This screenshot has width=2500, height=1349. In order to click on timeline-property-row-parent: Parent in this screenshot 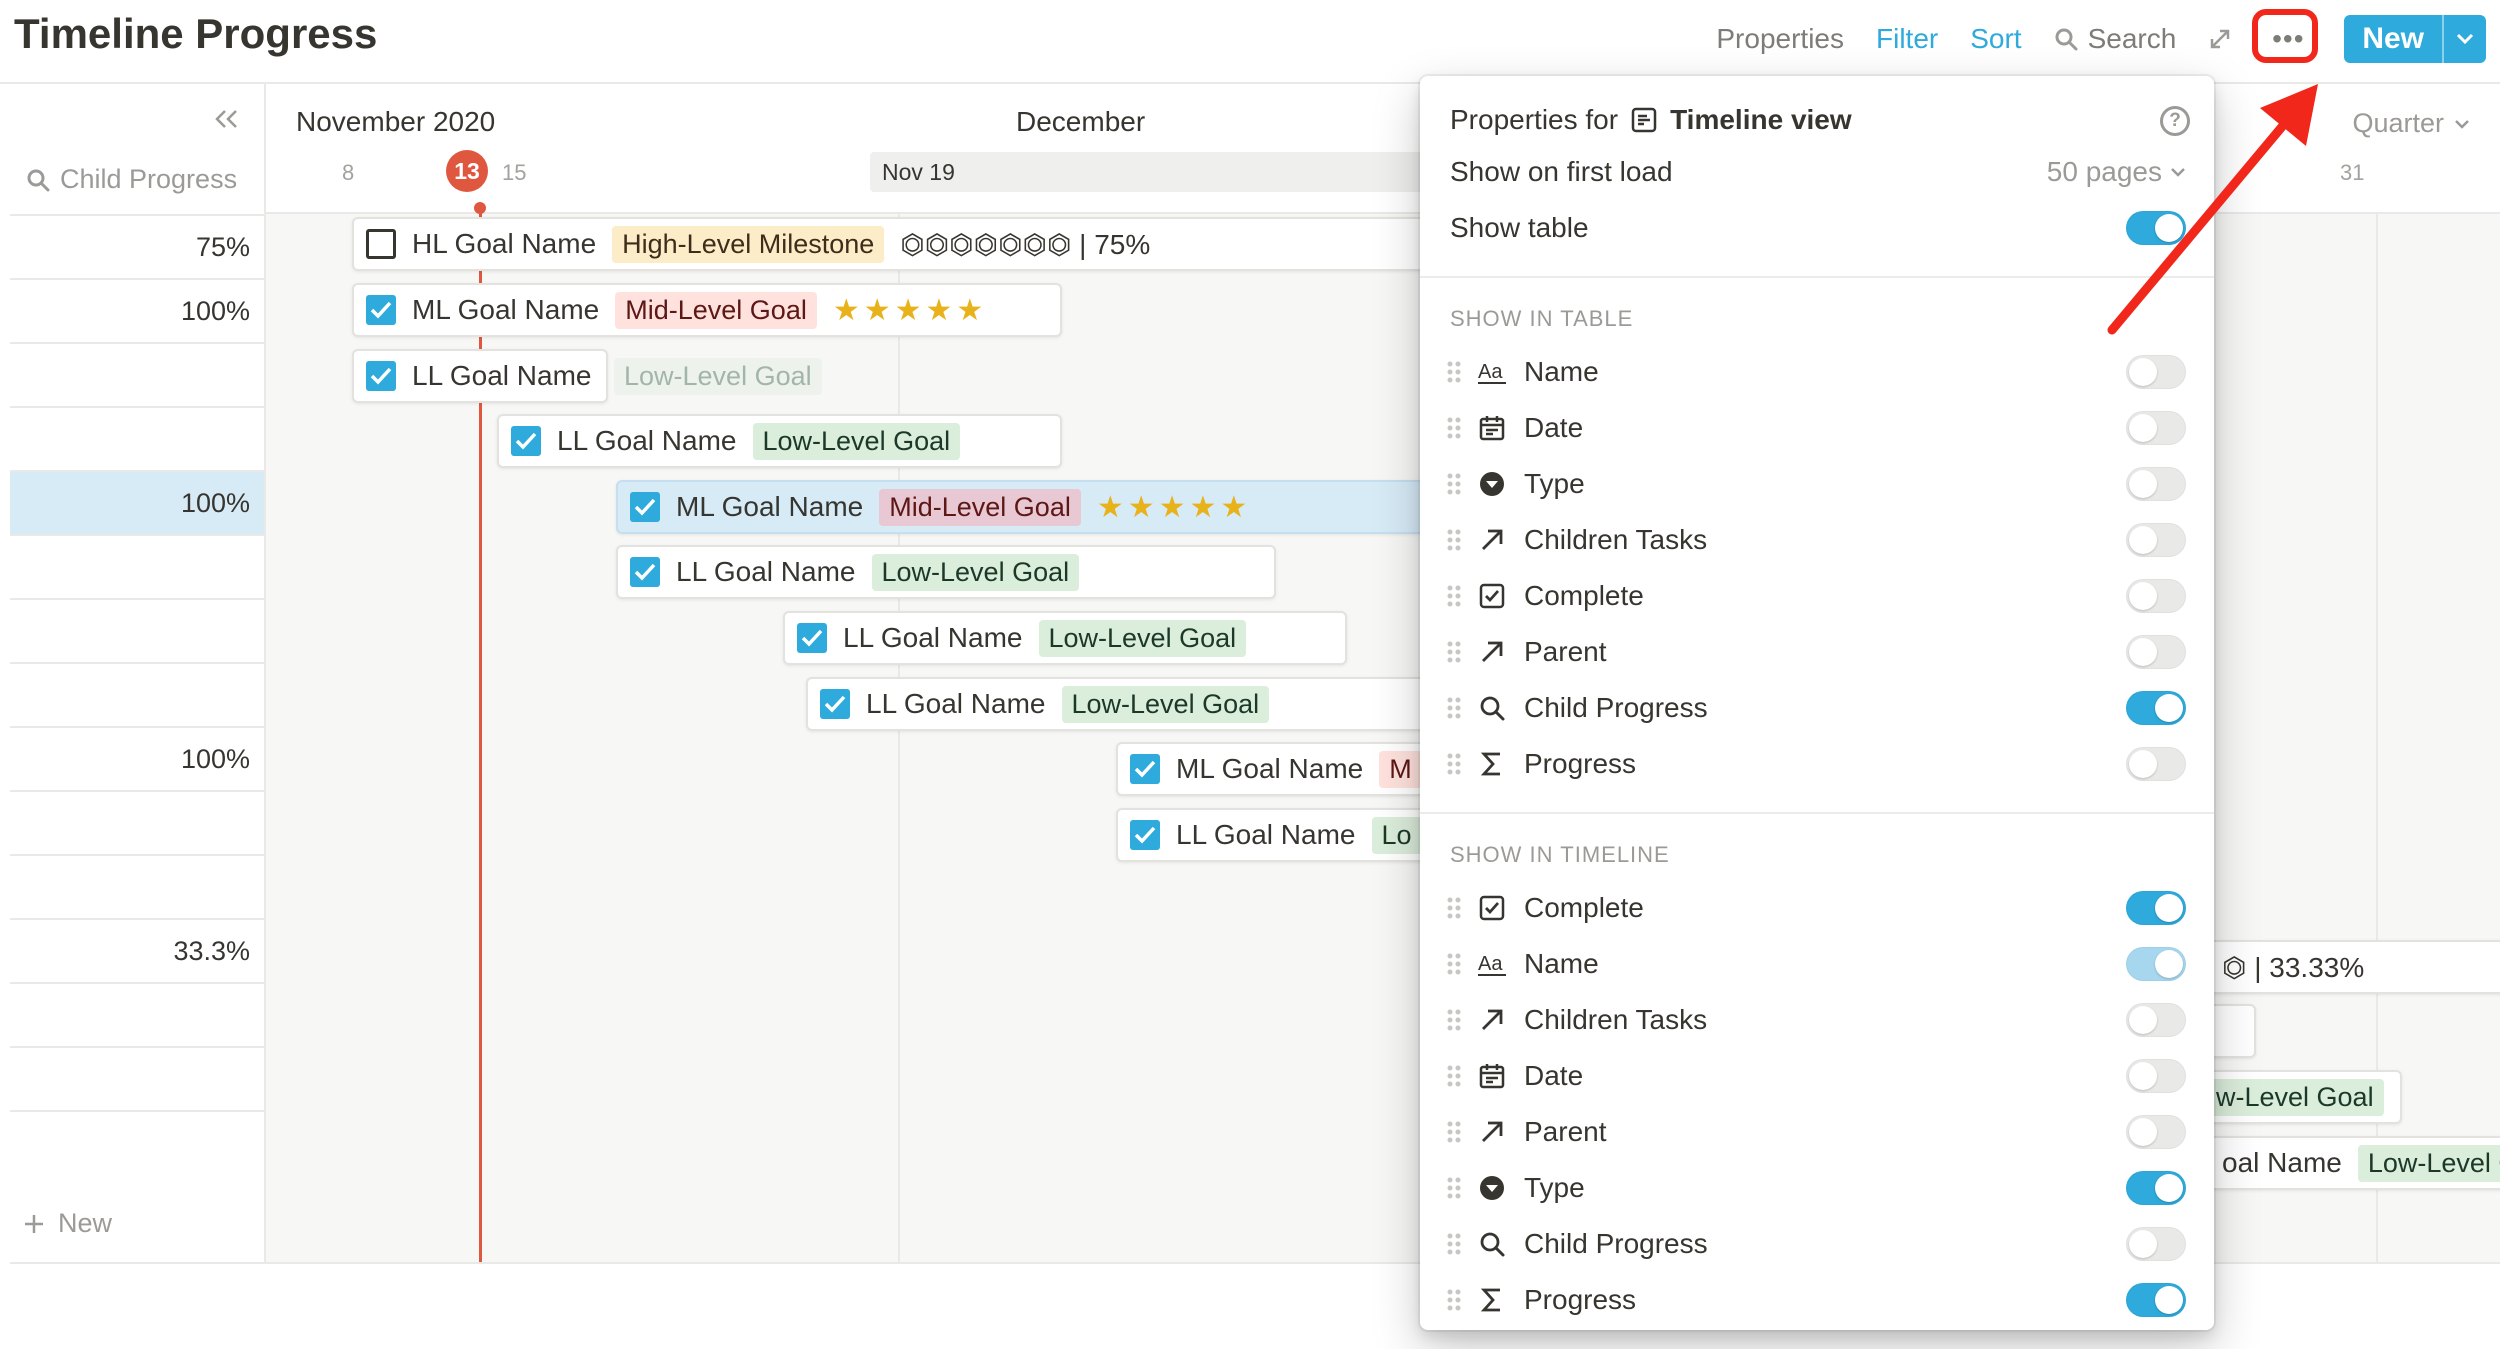, I will do `click(1815, 1132)`.